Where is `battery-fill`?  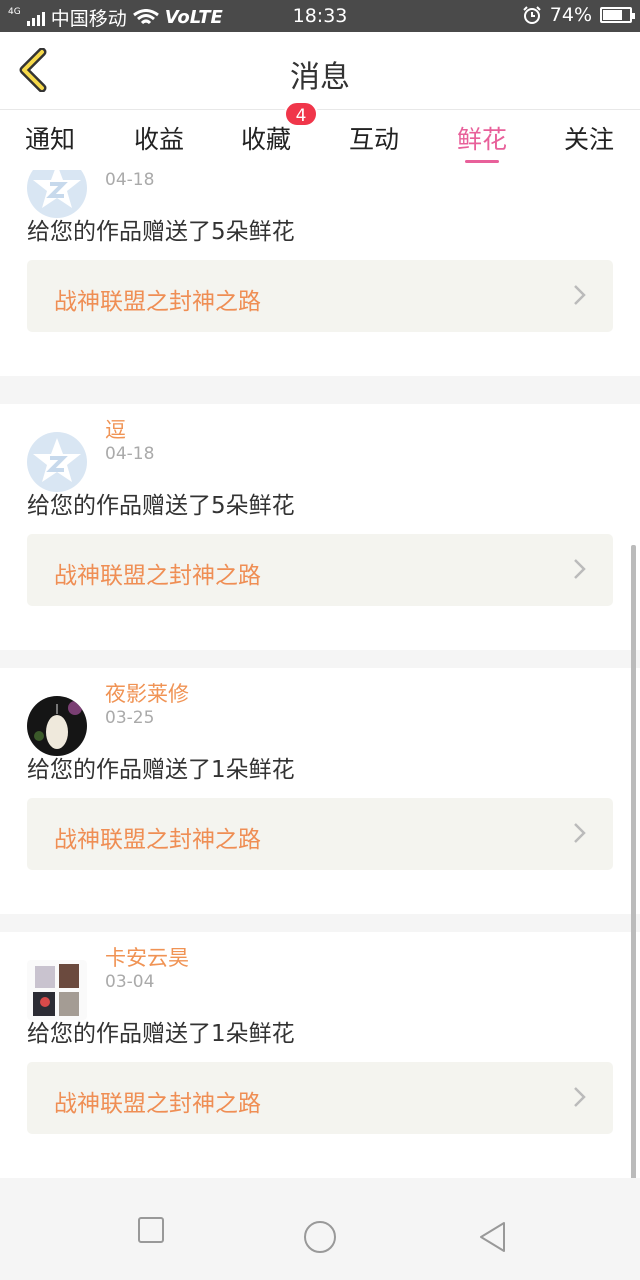 battery-fill is located at coordinates (612, 15).